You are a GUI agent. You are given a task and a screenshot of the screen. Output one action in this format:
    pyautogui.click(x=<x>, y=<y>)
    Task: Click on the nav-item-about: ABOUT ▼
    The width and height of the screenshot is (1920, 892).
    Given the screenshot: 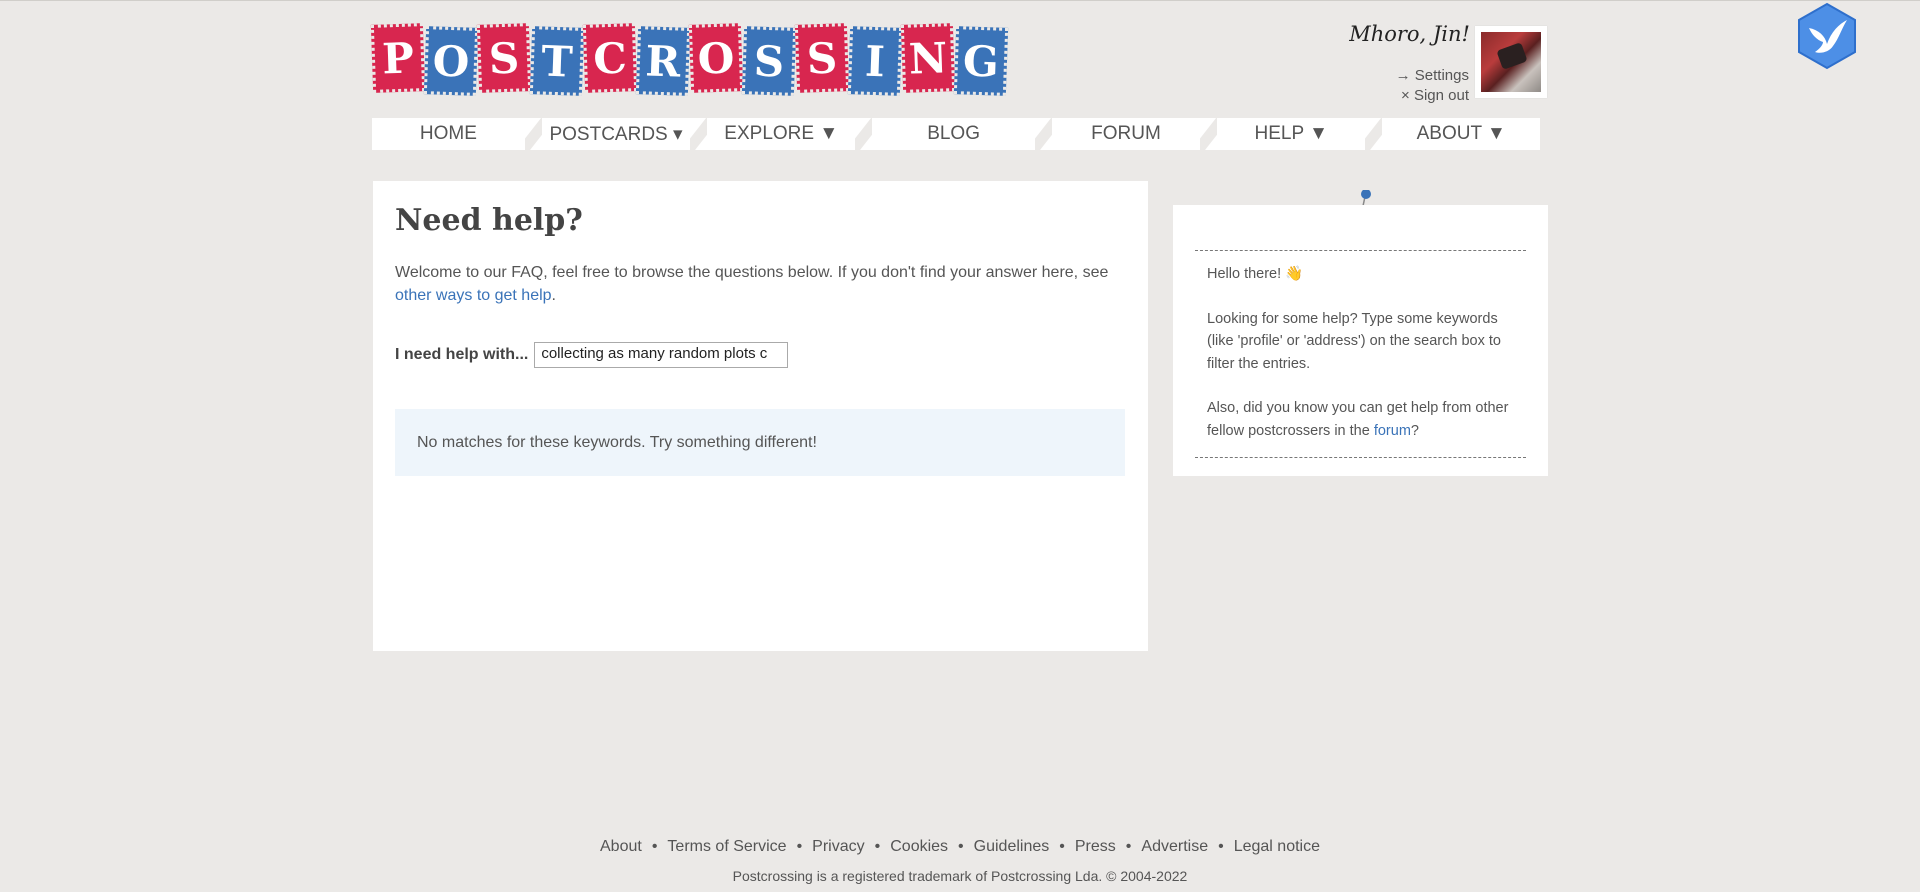 What is the action you would take?
    pyautogui.click(x=1461, y=134)
    